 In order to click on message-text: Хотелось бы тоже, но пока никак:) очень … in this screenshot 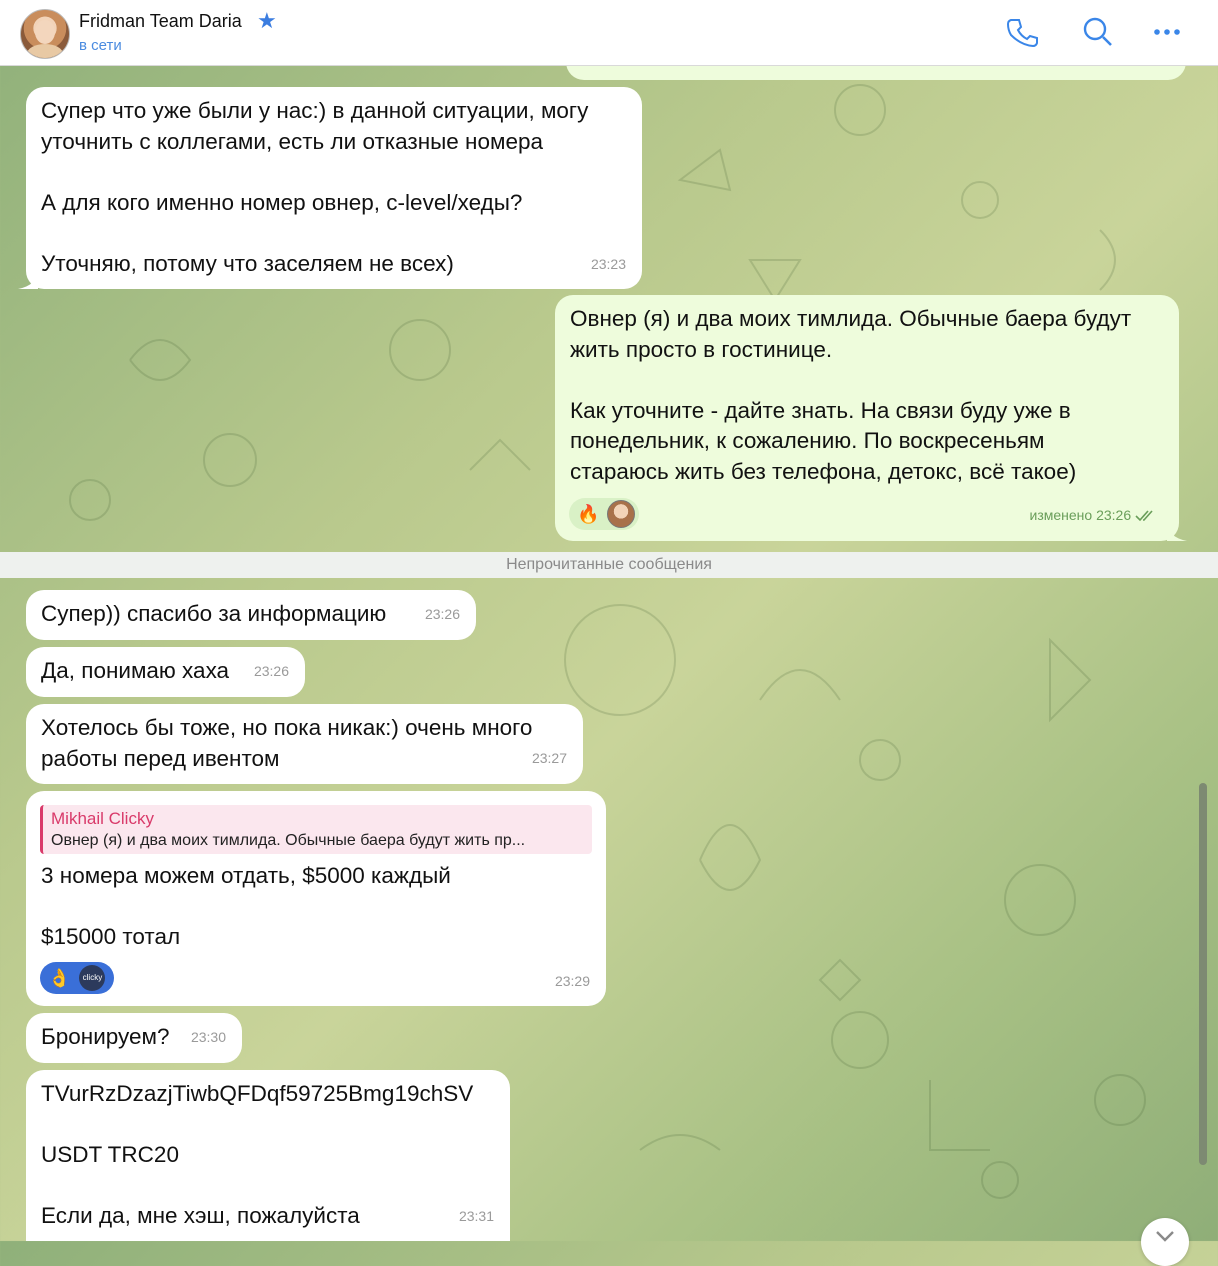, I will do `click(287, 743)`.